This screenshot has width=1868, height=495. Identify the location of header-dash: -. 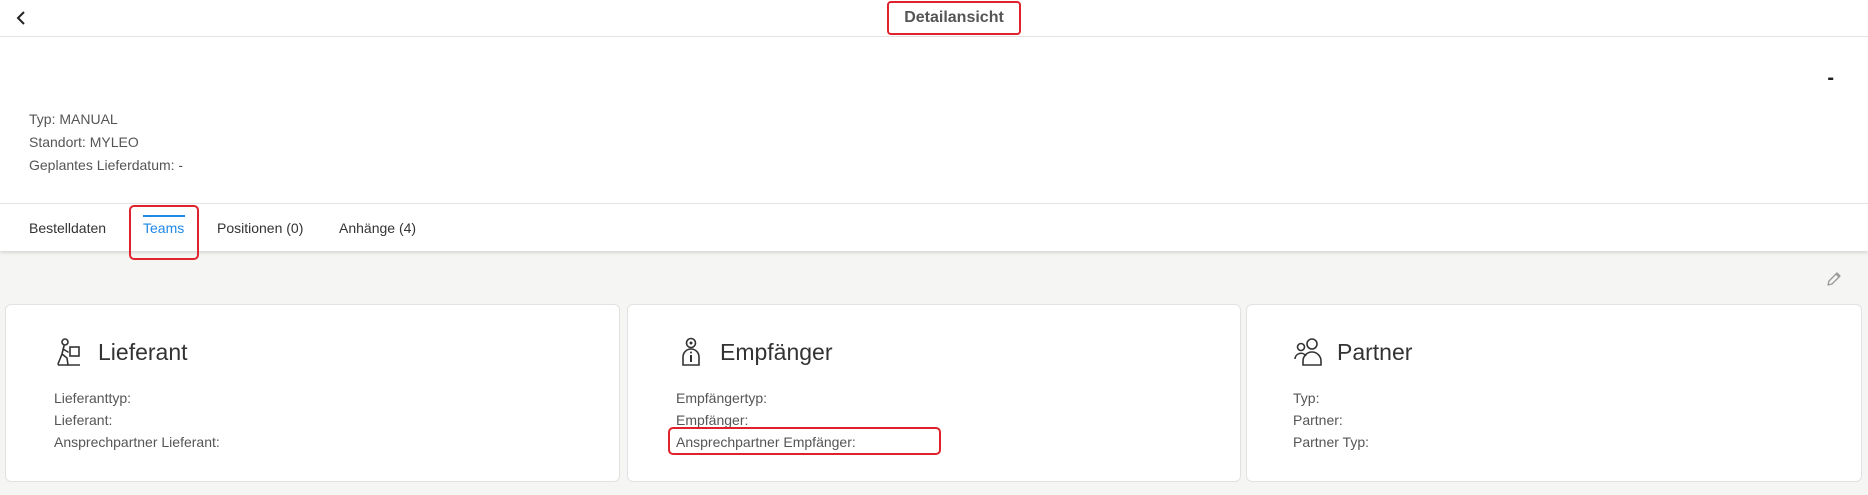
(1830, 78).